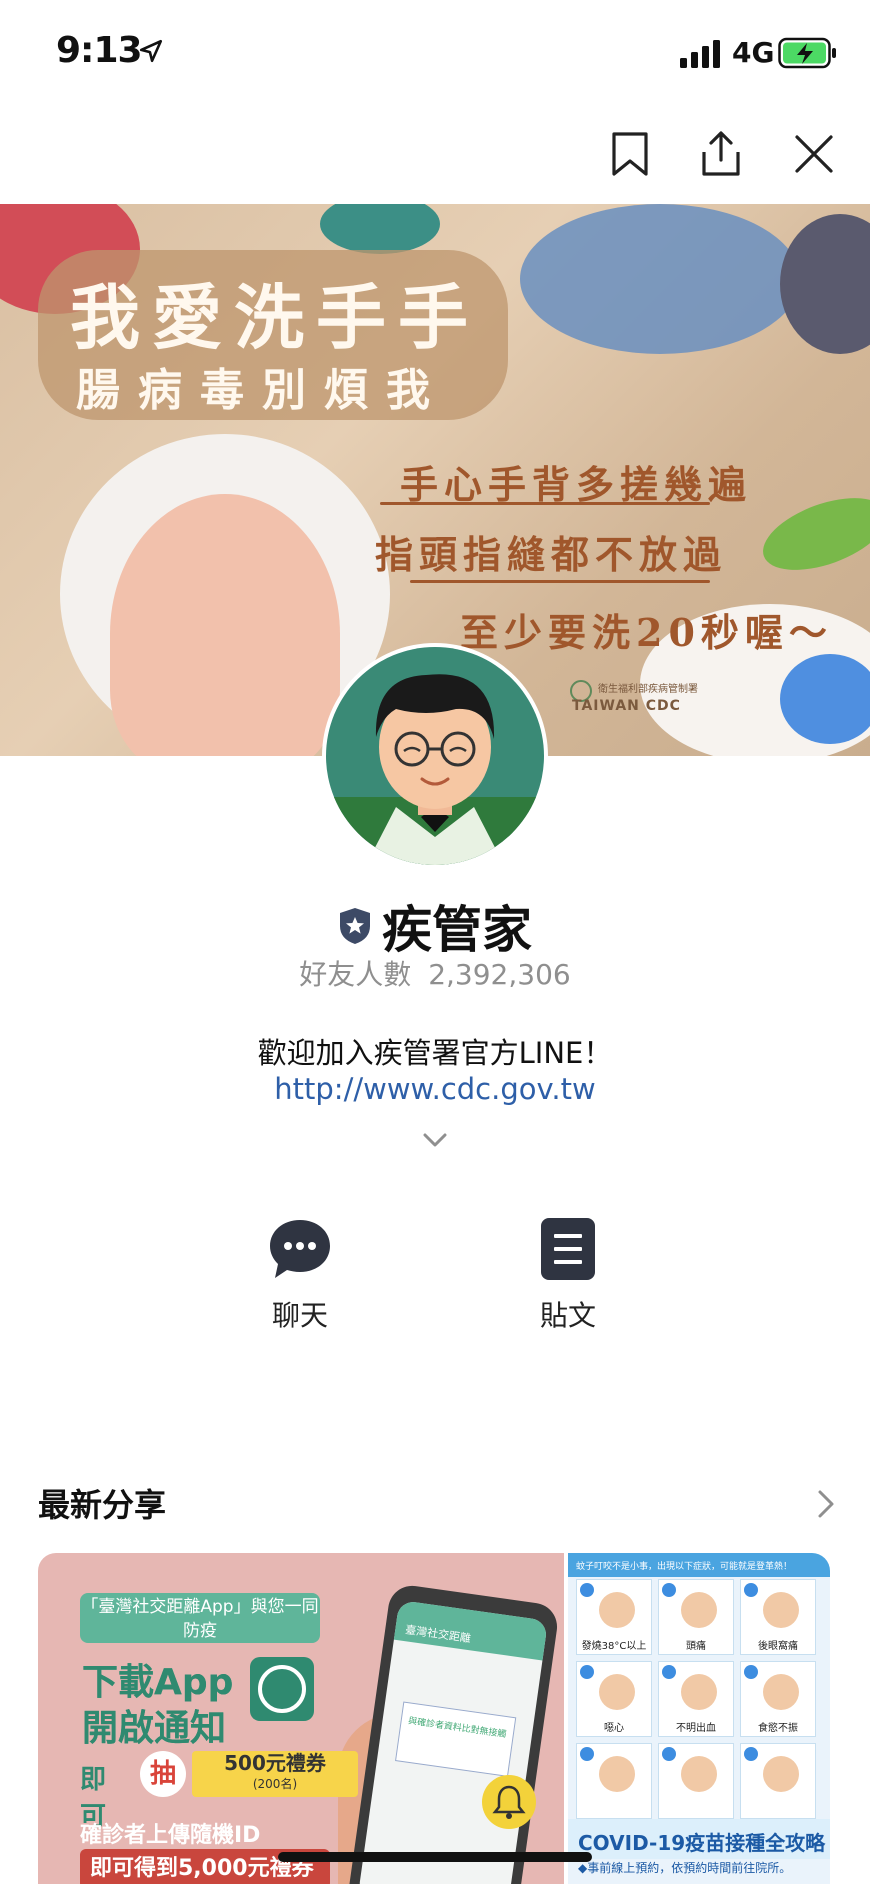 The width and height of the screenshot is (870, 1884). What do you see at coordinates (700, 54) in the screenshot?
I see `signal-bars-icon` at bounding box center [700, 54].